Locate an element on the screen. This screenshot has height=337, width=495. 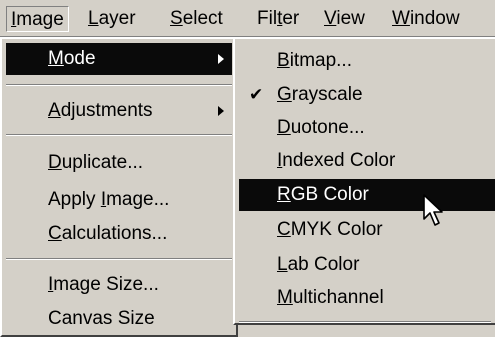
menubar-select: Select is located at coordinates (196, 19).